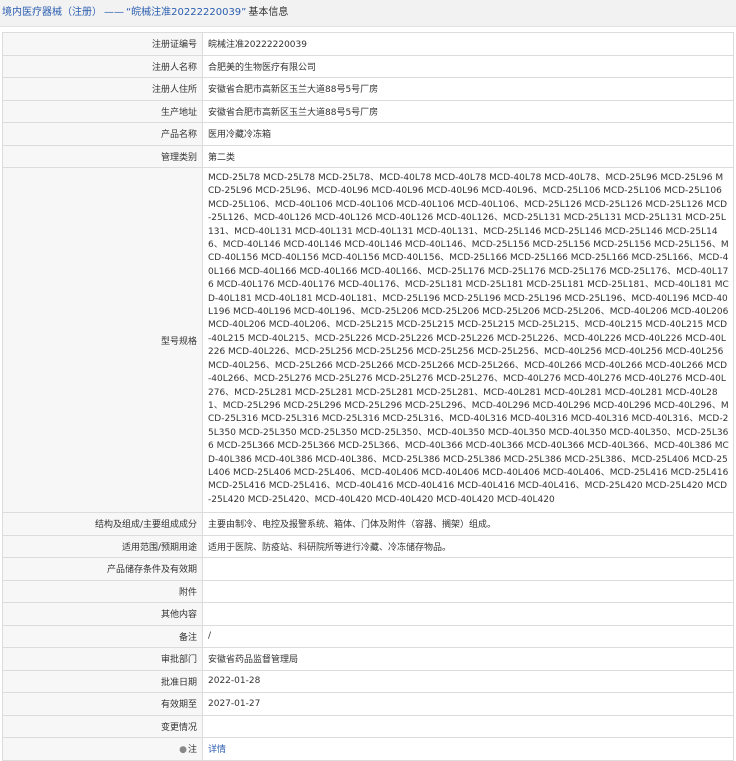 The image size is (736, 761). Describe the element at coordinates (102, 156) in the screenshot. I see `field-label: 管理类别` at that location.